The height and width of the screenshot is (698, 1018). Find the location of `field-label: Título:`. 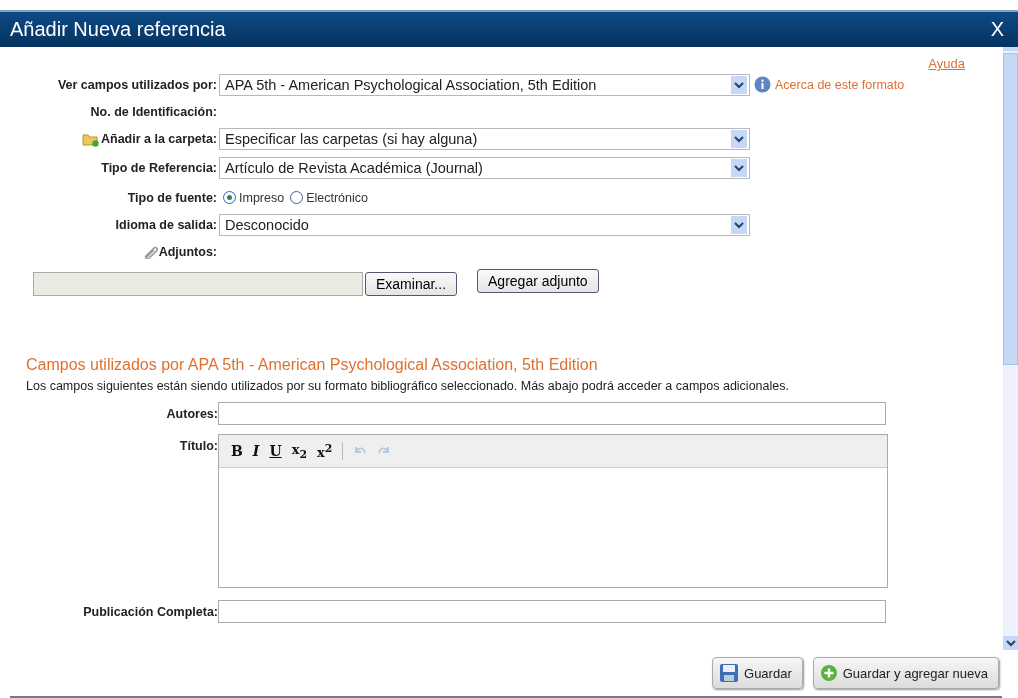

field-label: Título: is located at coordinates (198, 447).